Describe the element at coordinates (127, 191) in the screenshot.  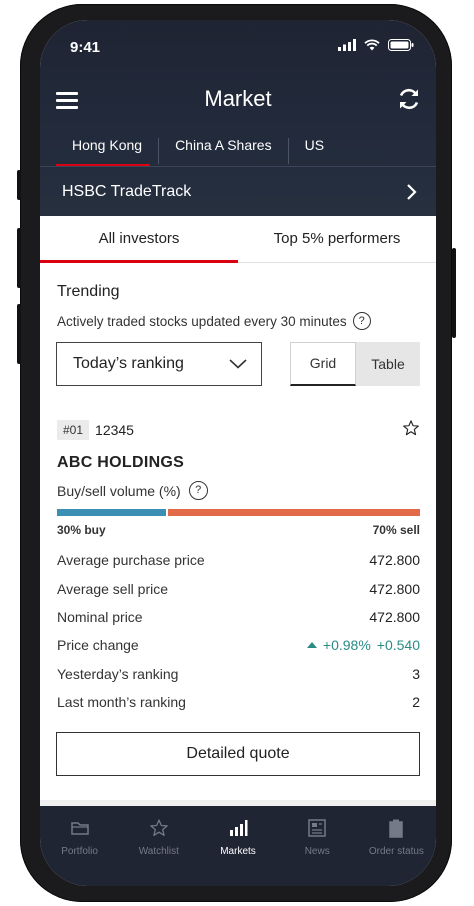
I see `tradetrack-label: HSBC TradeTrack` at that location.